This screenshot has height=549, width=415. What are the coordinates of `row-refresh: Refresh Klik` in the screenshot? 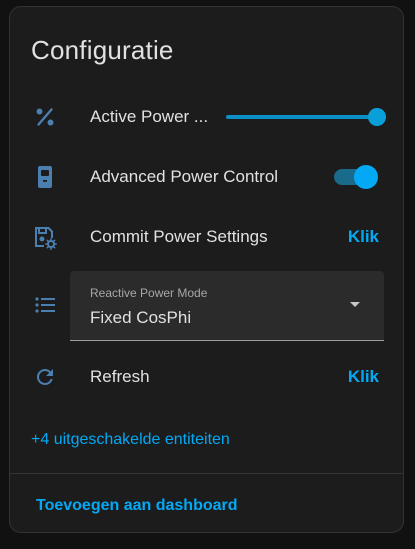 It's located at (206, 377).